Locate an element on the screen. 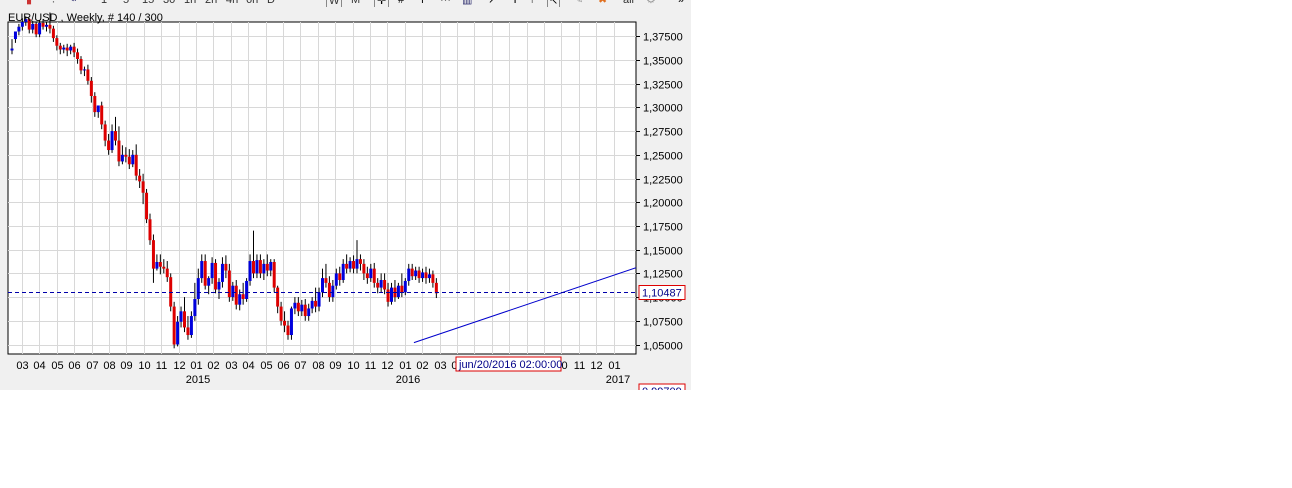 The height and width of the screenshot is (488, 1292). x-tick-label: 09 is located at coordinates (335, 366).